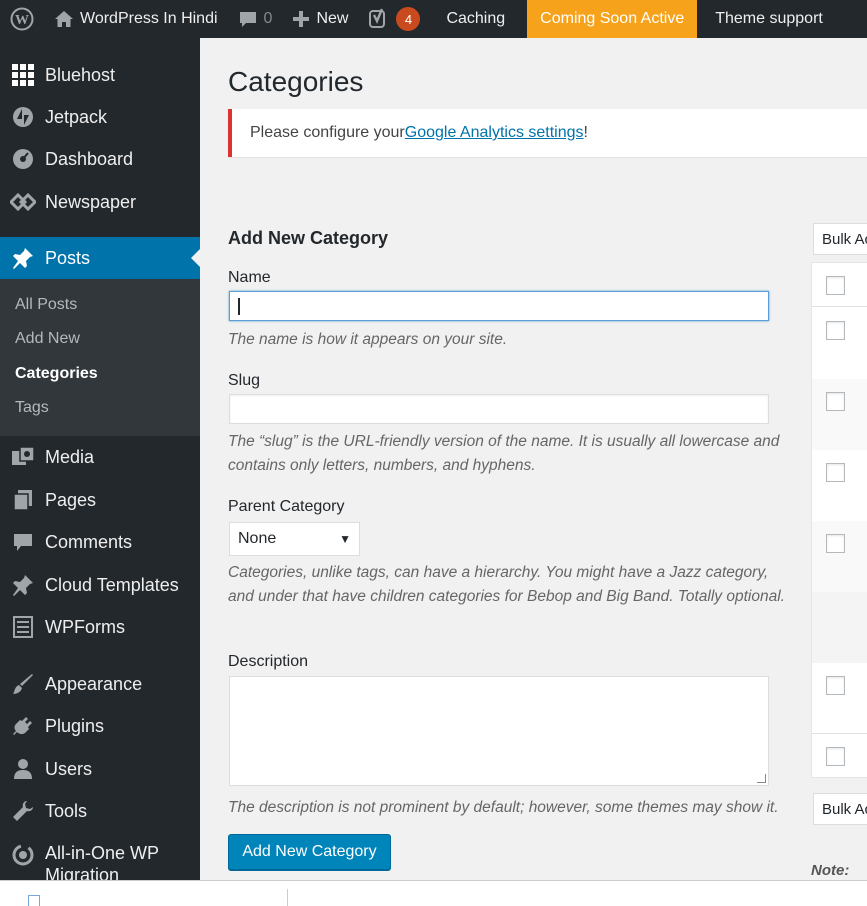  I want to click on google-analytics-settings-link: Google Analytics settings, so click(494, 133).